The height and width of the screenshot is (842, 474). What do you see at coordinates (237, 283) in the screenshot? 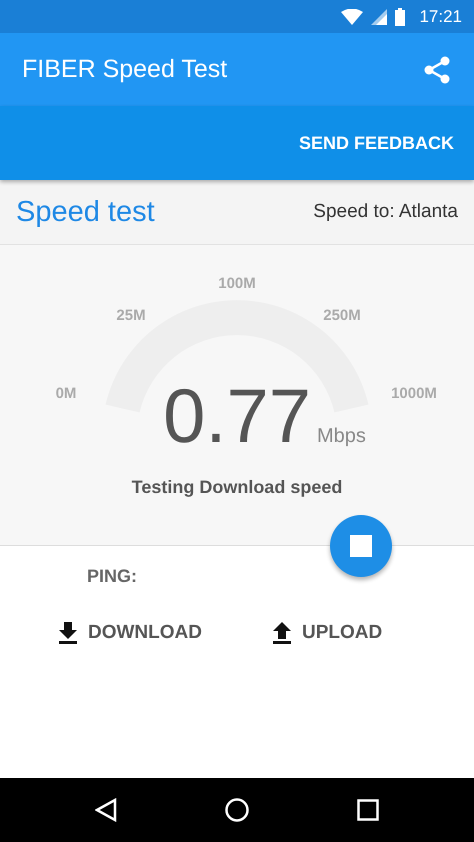
I see `gauge-tick-label: 100M` at bounding box center [237, 283].